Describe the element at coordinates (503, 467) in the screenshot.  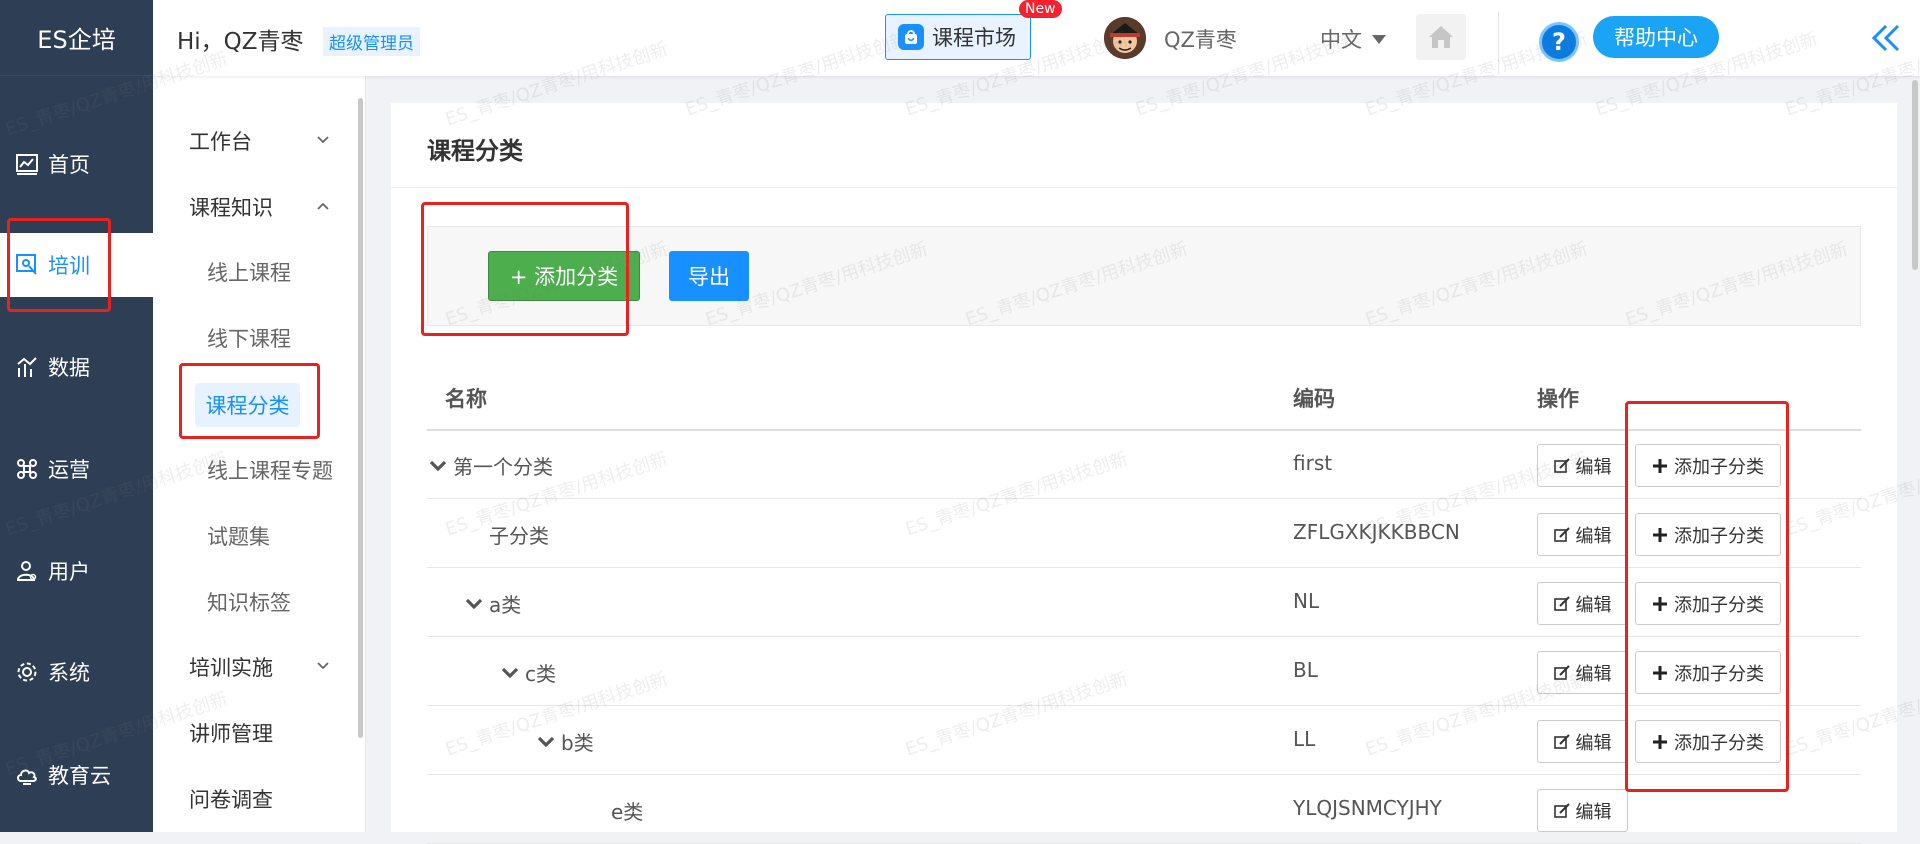
I see `category-name: 第一个分类` at that location.